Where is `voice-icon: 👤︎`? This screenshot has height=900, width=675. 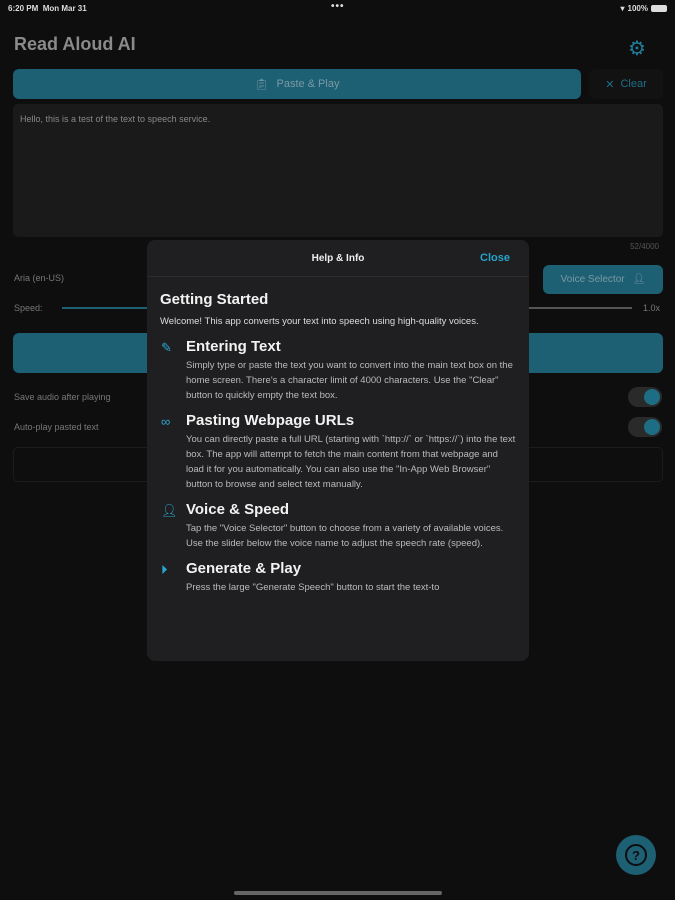
voice-icon: 👤︎ is located at coordinates (169, 510).